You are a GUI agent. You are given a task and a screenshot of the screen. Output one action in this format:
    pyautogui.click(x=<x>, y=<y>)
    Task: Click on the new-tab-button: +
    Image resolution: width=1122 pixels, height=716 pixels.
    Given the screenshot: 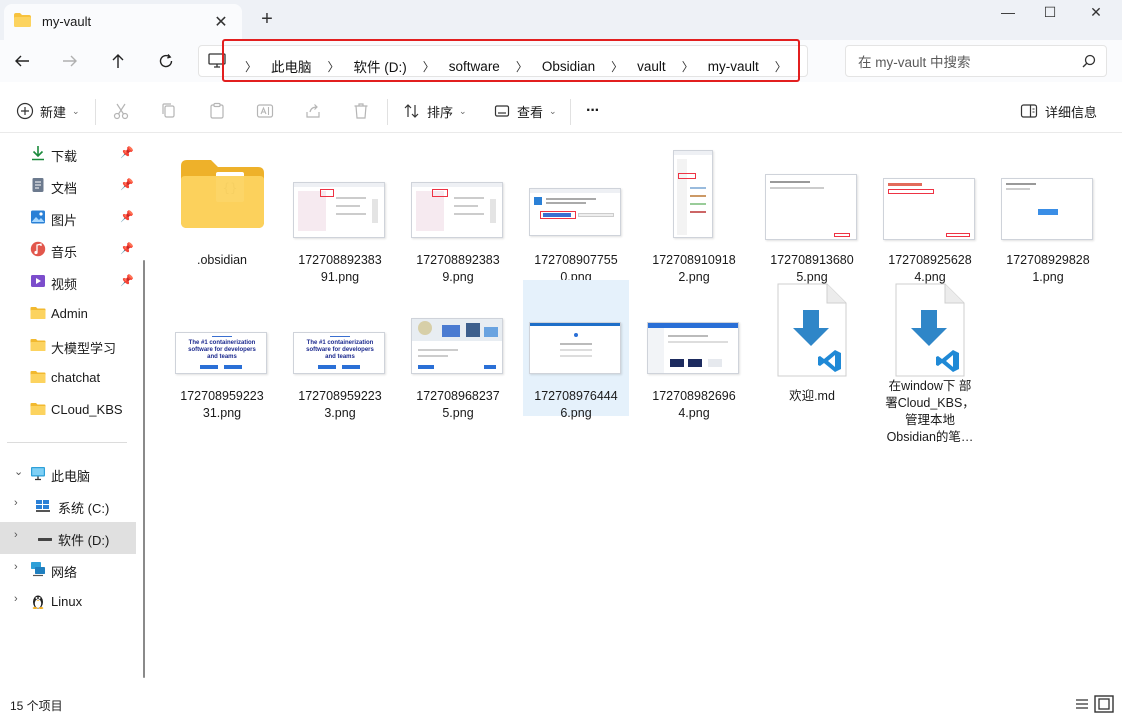 What is the action you would take?
    pyautogui.click(x=267, y=19)
    